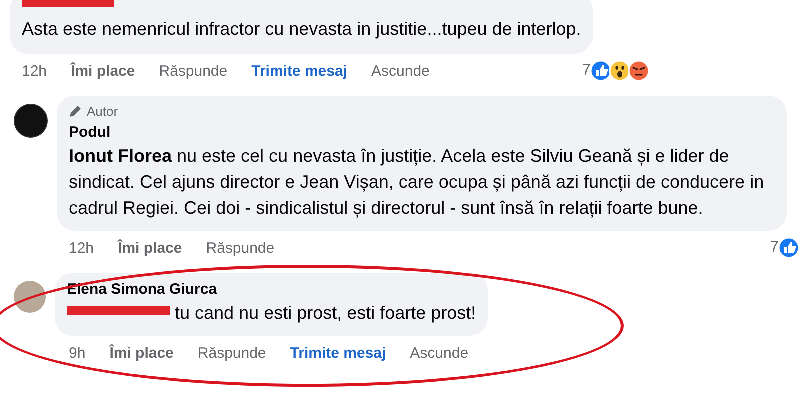 This screenshot has width=800, height=420. I want to click on pen-icon, so click(75, 111).